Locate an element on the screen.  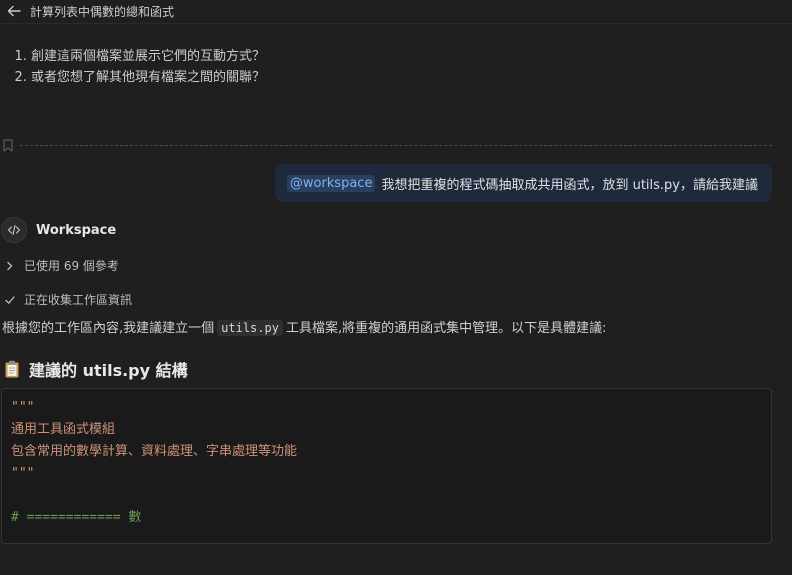
arrow-left-icon is located at coordinates (14, 11).